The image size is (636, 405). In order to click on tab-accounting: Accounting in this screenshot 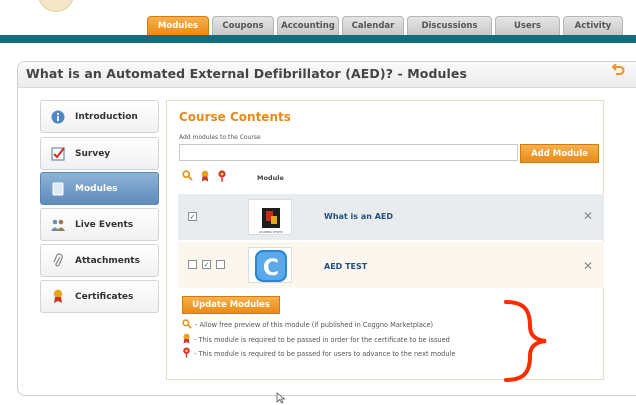, I will do `click(308, 25)`.